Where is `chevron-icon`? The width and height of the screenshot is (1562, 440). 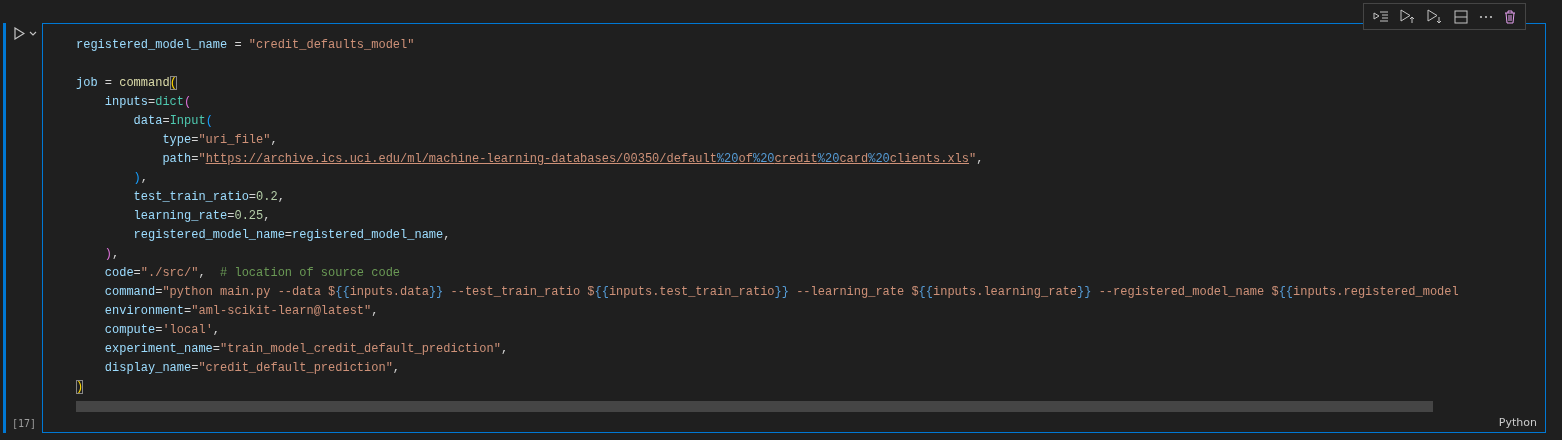 chevron-icon is located at coordinates (33, 33).